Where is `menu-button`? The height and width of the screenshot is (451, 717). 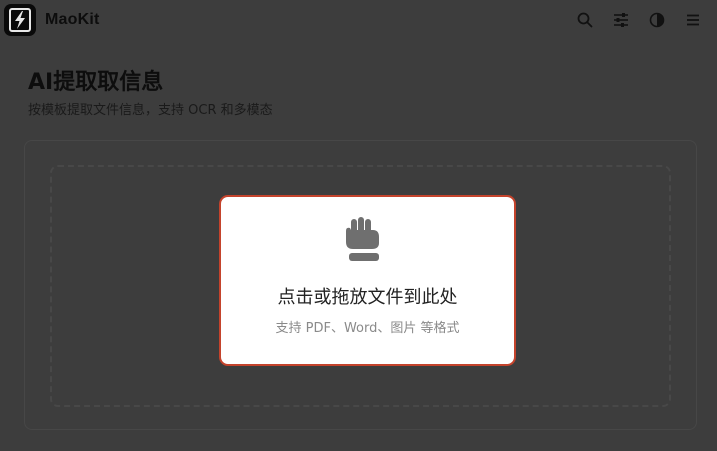
menu-button is located at coordinates (693, 20).